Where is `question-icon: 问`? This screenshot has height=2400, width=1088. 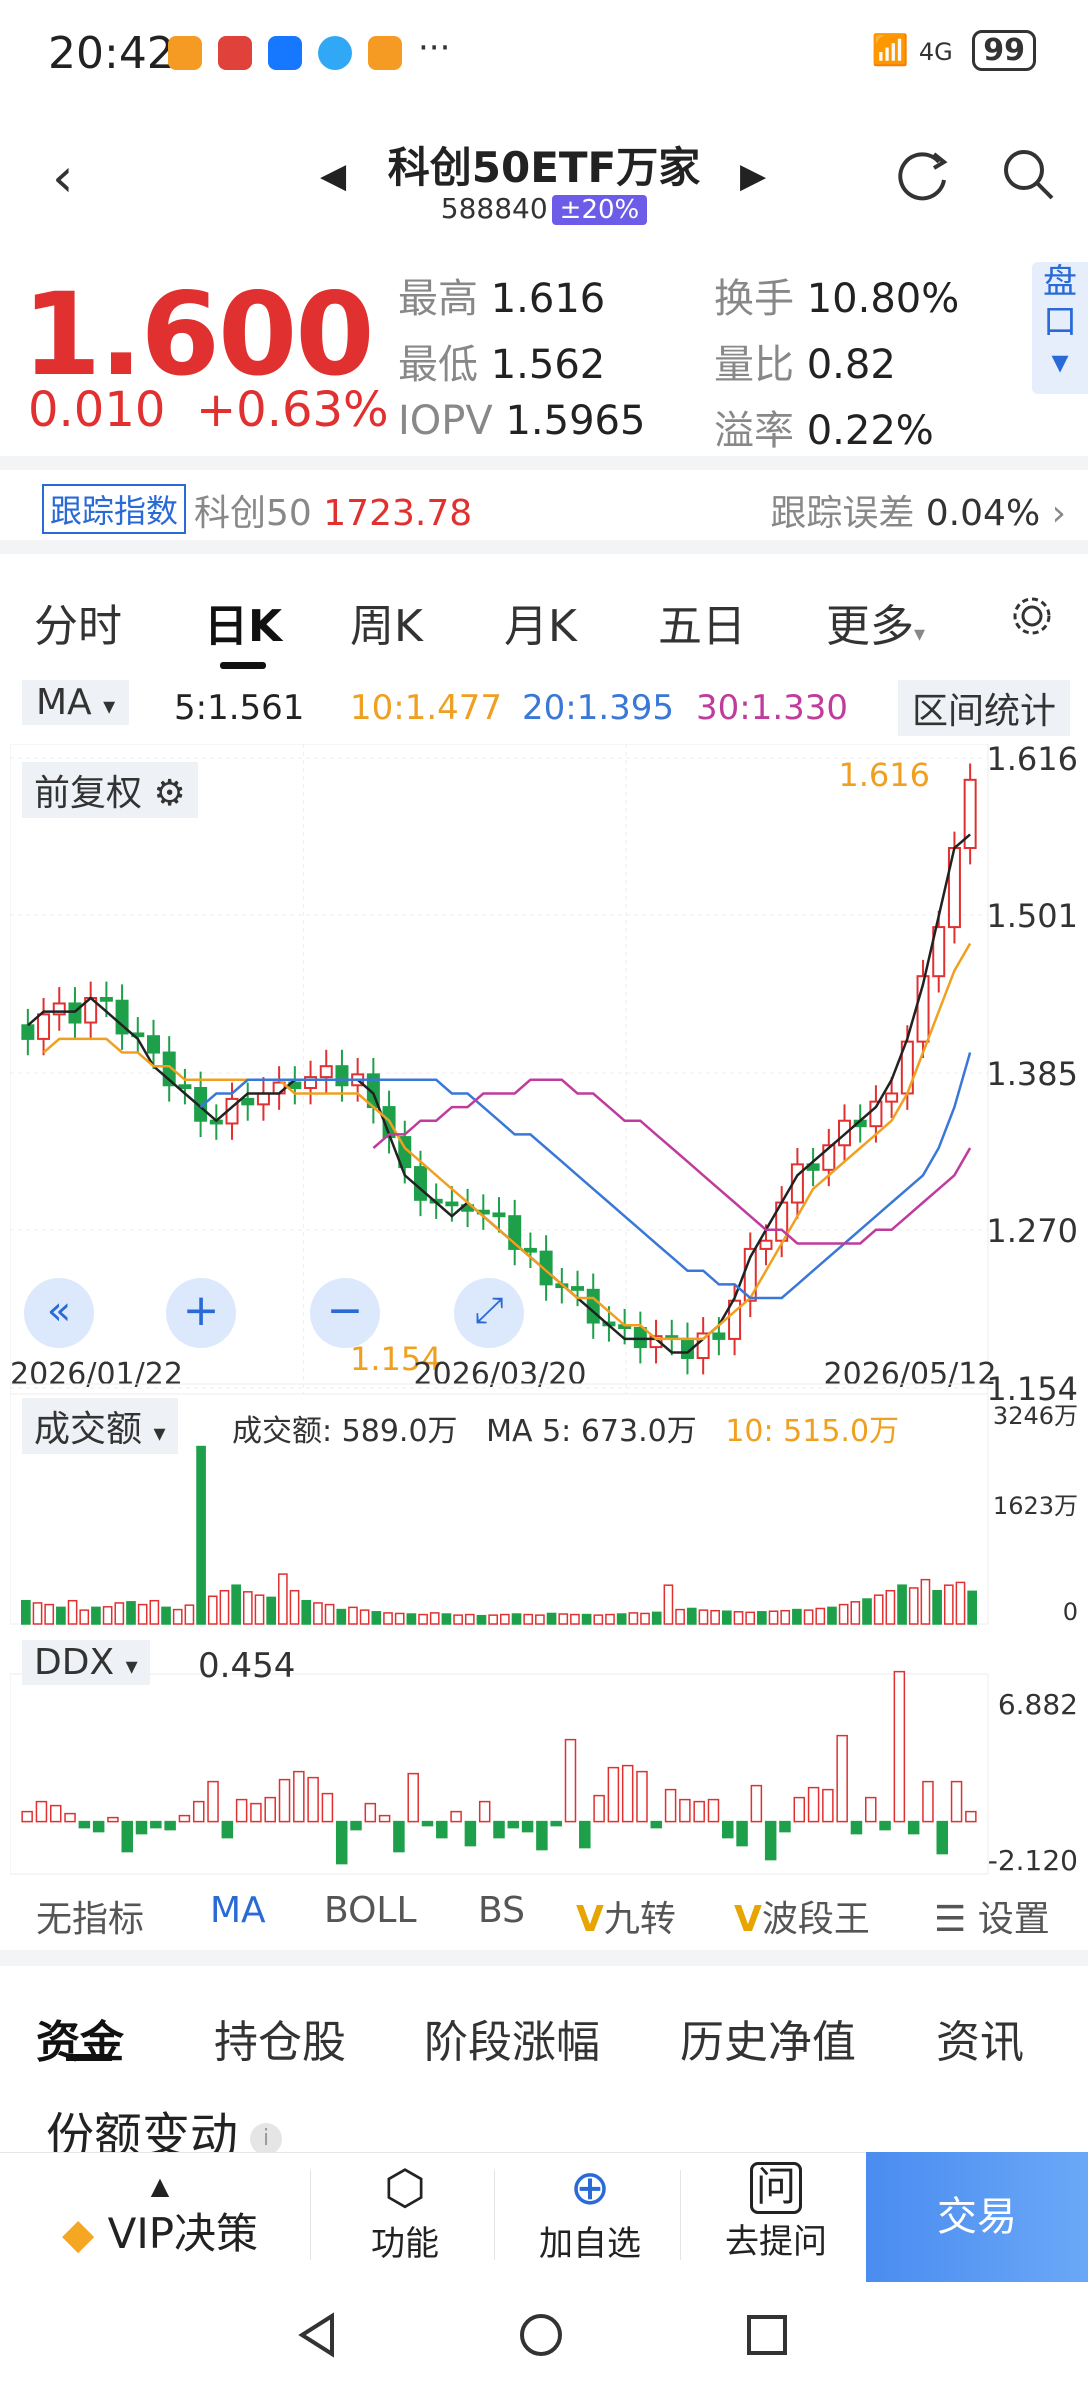
question-icon: 问 is located at coordinates (776, 2188).